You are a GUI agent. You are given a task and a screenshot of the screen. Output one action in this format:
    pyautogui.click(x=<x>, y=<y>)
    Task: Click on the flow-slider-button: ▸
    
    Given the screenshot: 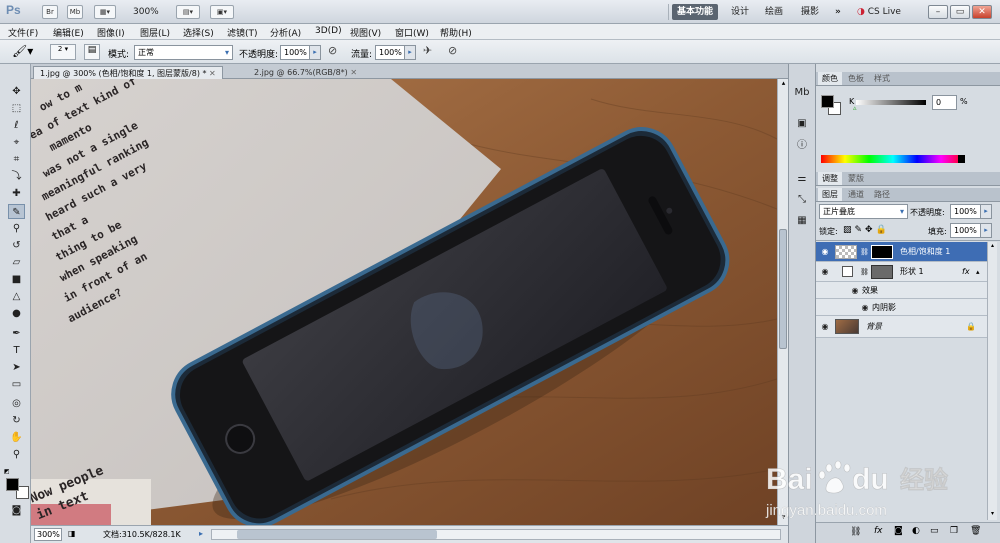 What is the action you would take?
    pyautogui.click(x=410, y=52)
    